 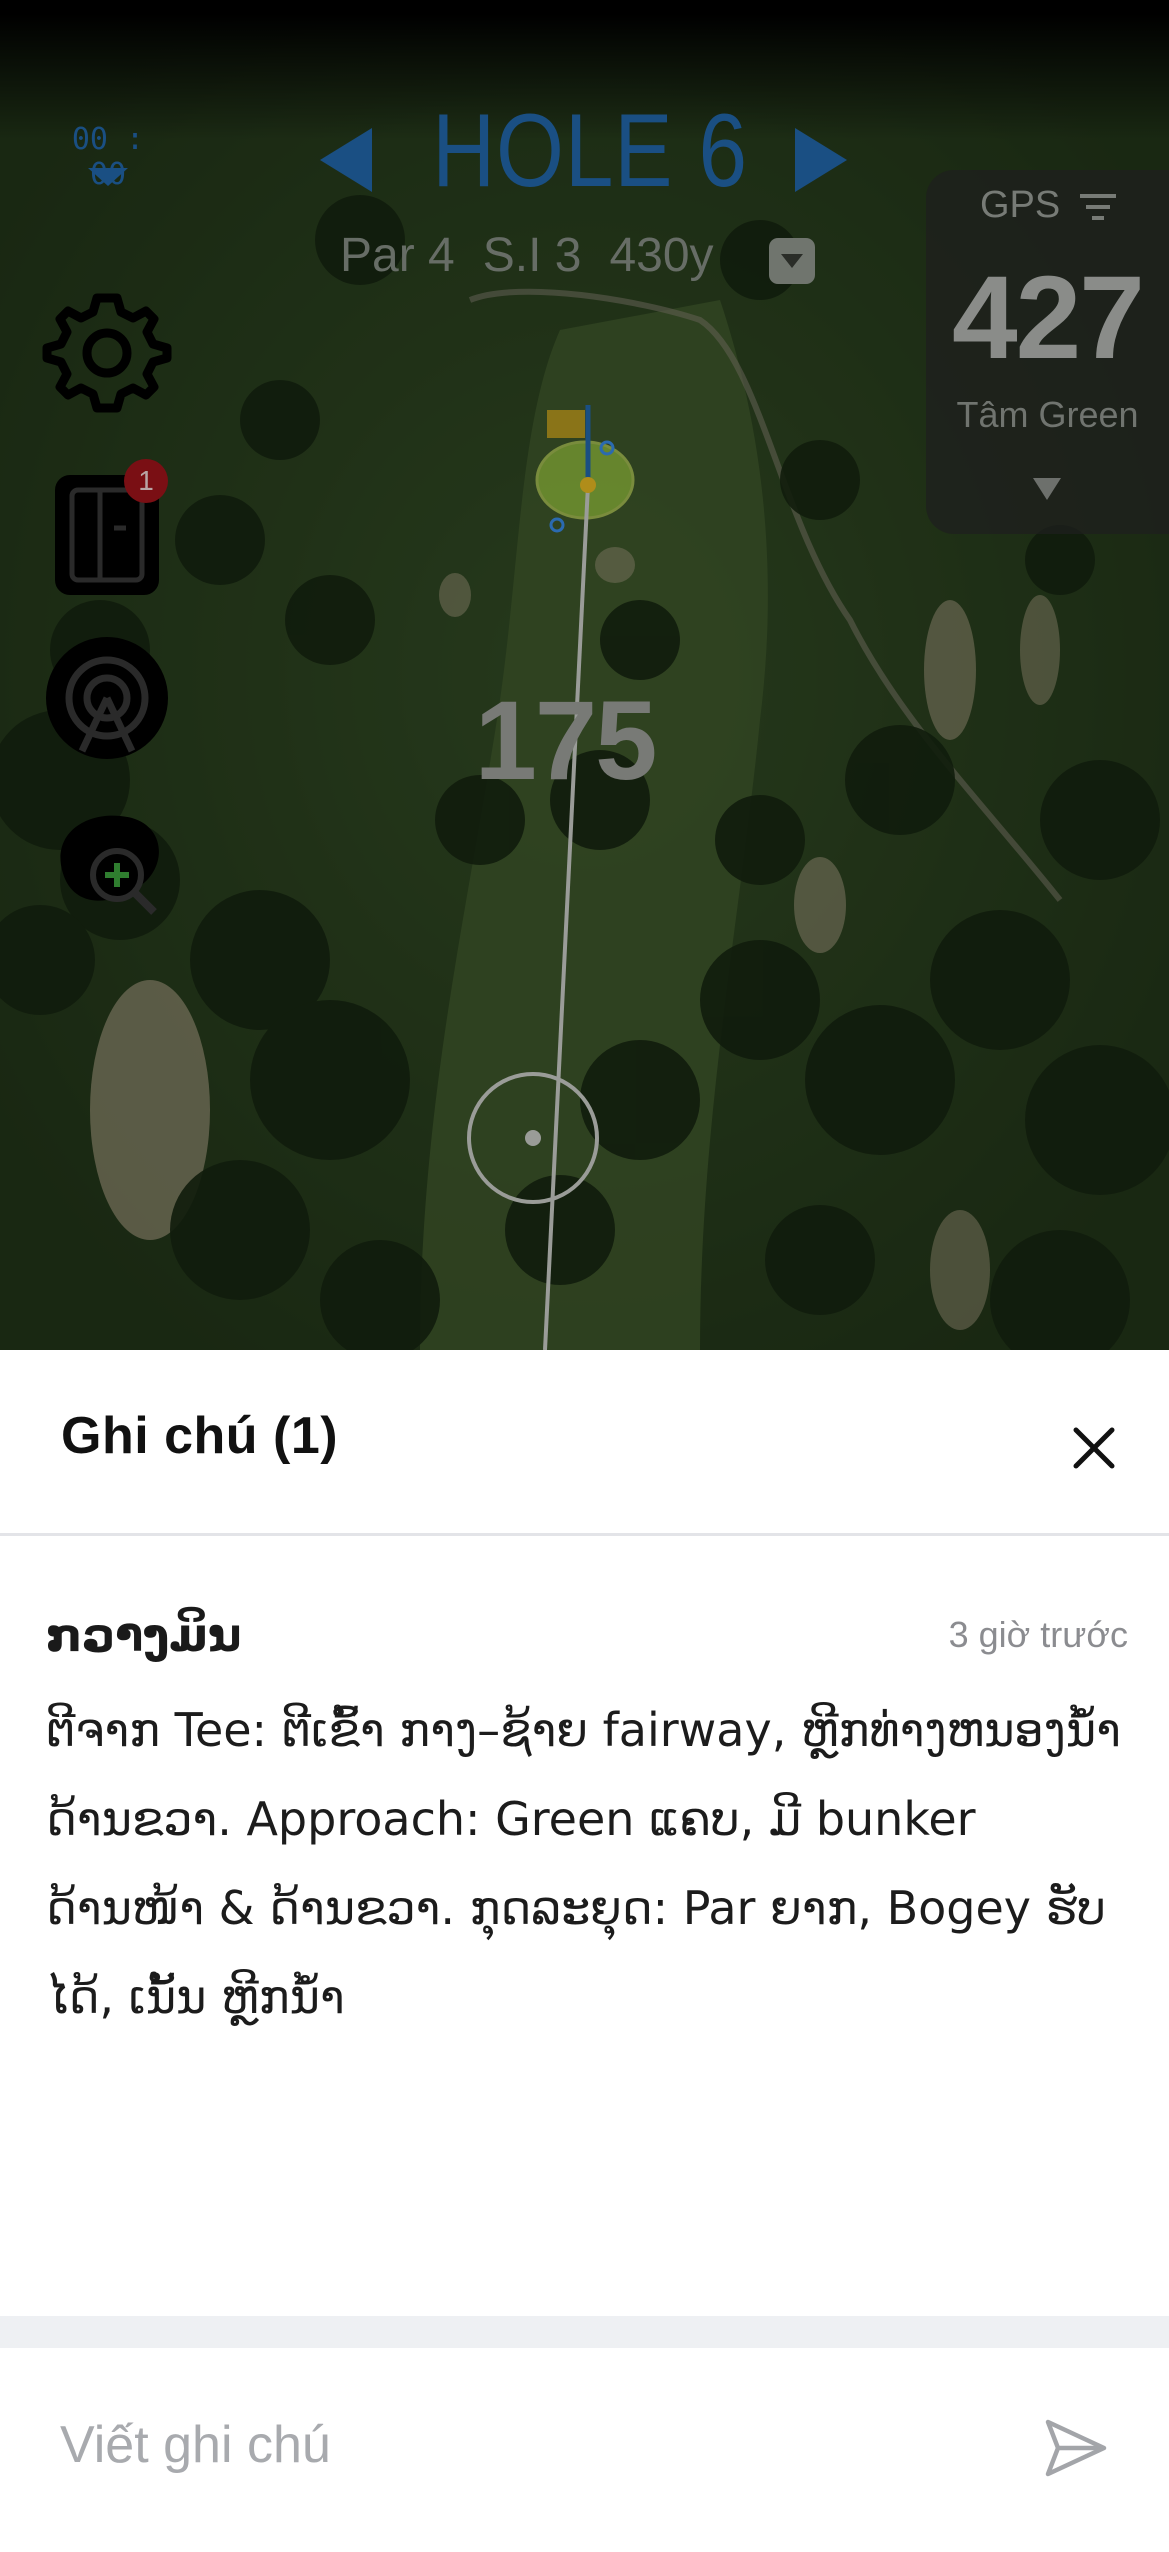 I want to click on hole-length: 430y, so click(x=661, y=255).